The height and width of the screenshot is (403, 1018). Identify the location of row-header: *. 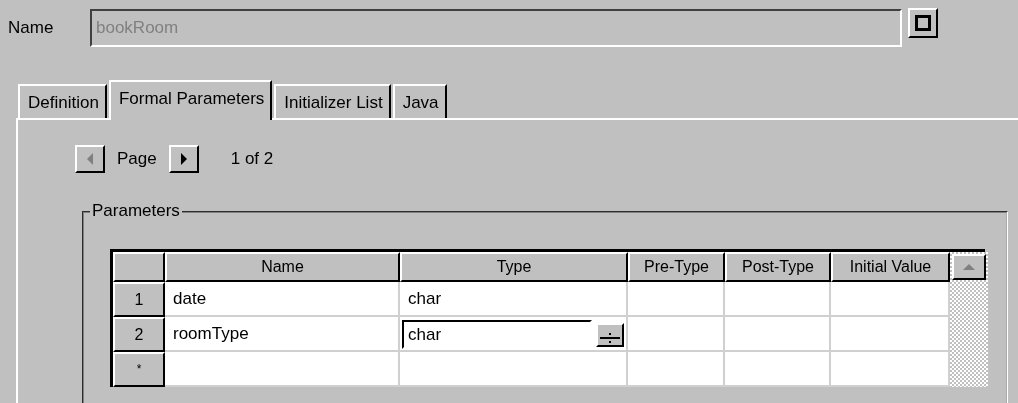
(139, 369).